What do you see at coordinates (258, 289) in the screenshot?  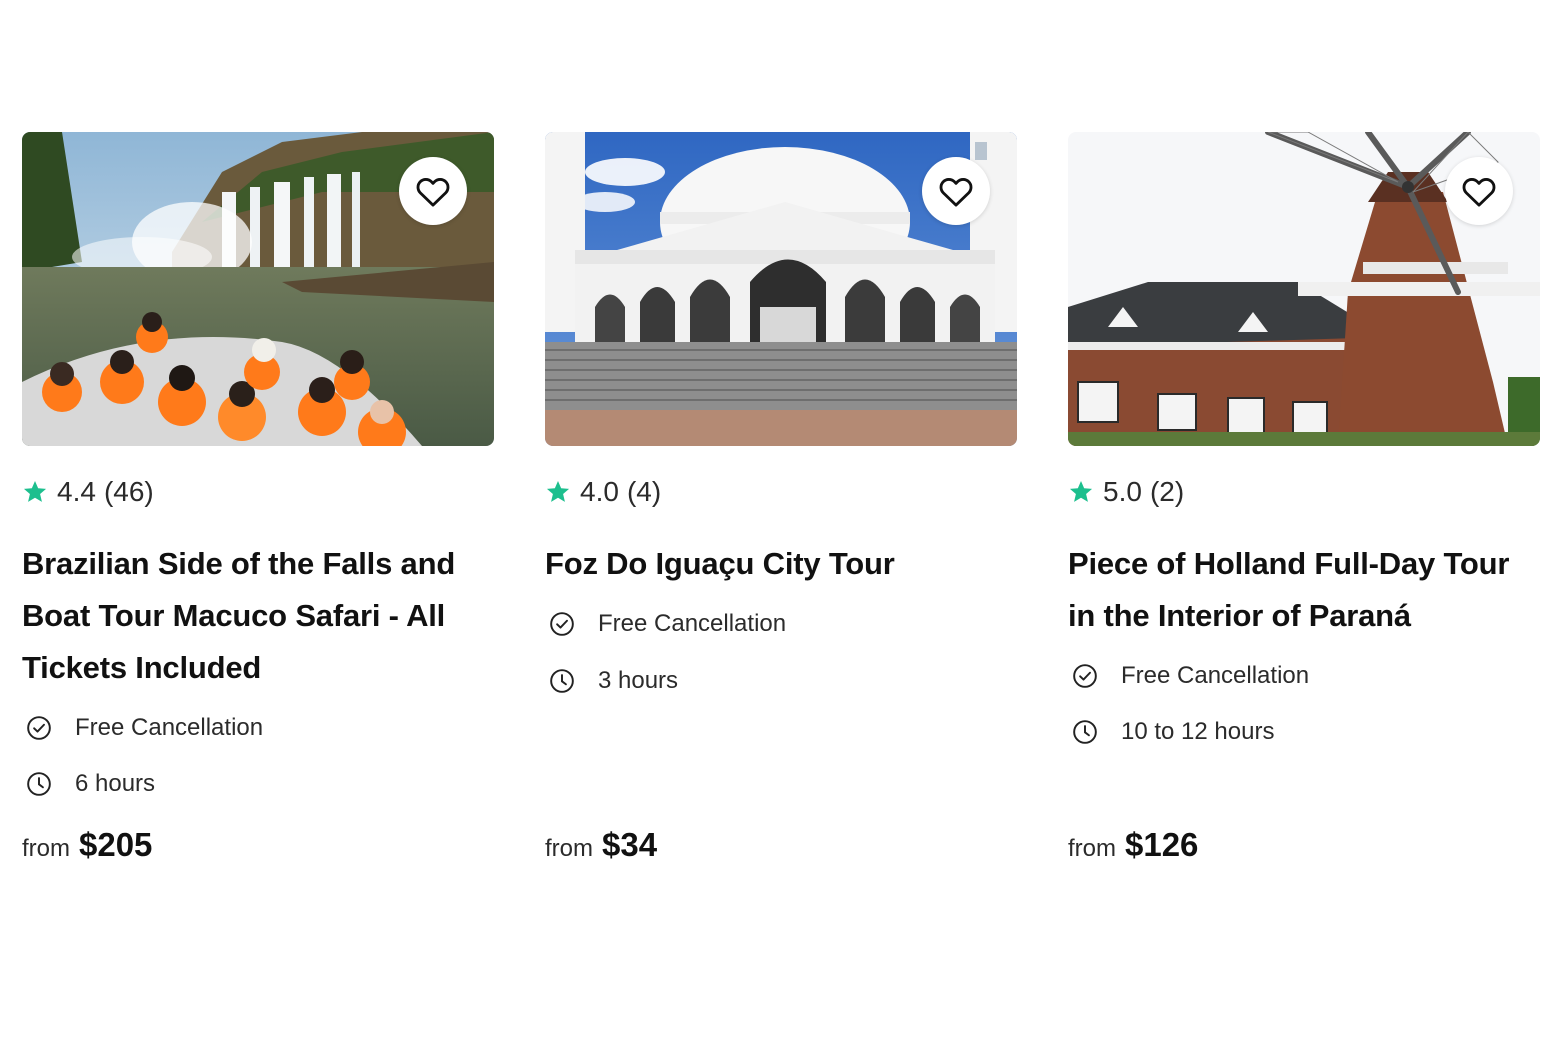 I see `tour-photo-waterfalls` at bounding box center [258, 289].